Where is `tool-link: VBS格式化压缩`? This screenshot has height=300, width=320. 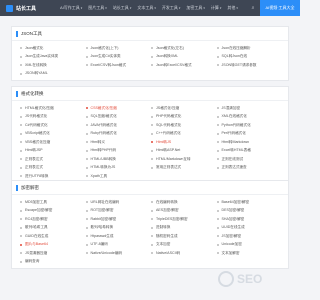 tool-link: VBS格式化压缩 is located at coordinates (53, 142).